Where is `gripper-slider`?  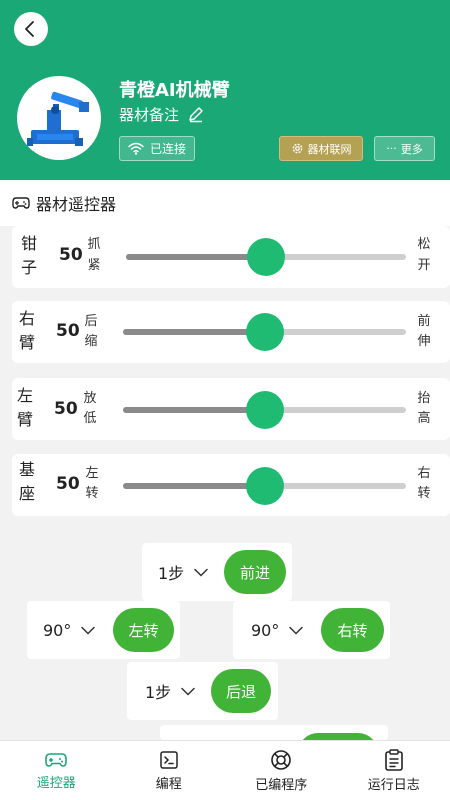
gripper-slider is located at coordinates (266, 257).